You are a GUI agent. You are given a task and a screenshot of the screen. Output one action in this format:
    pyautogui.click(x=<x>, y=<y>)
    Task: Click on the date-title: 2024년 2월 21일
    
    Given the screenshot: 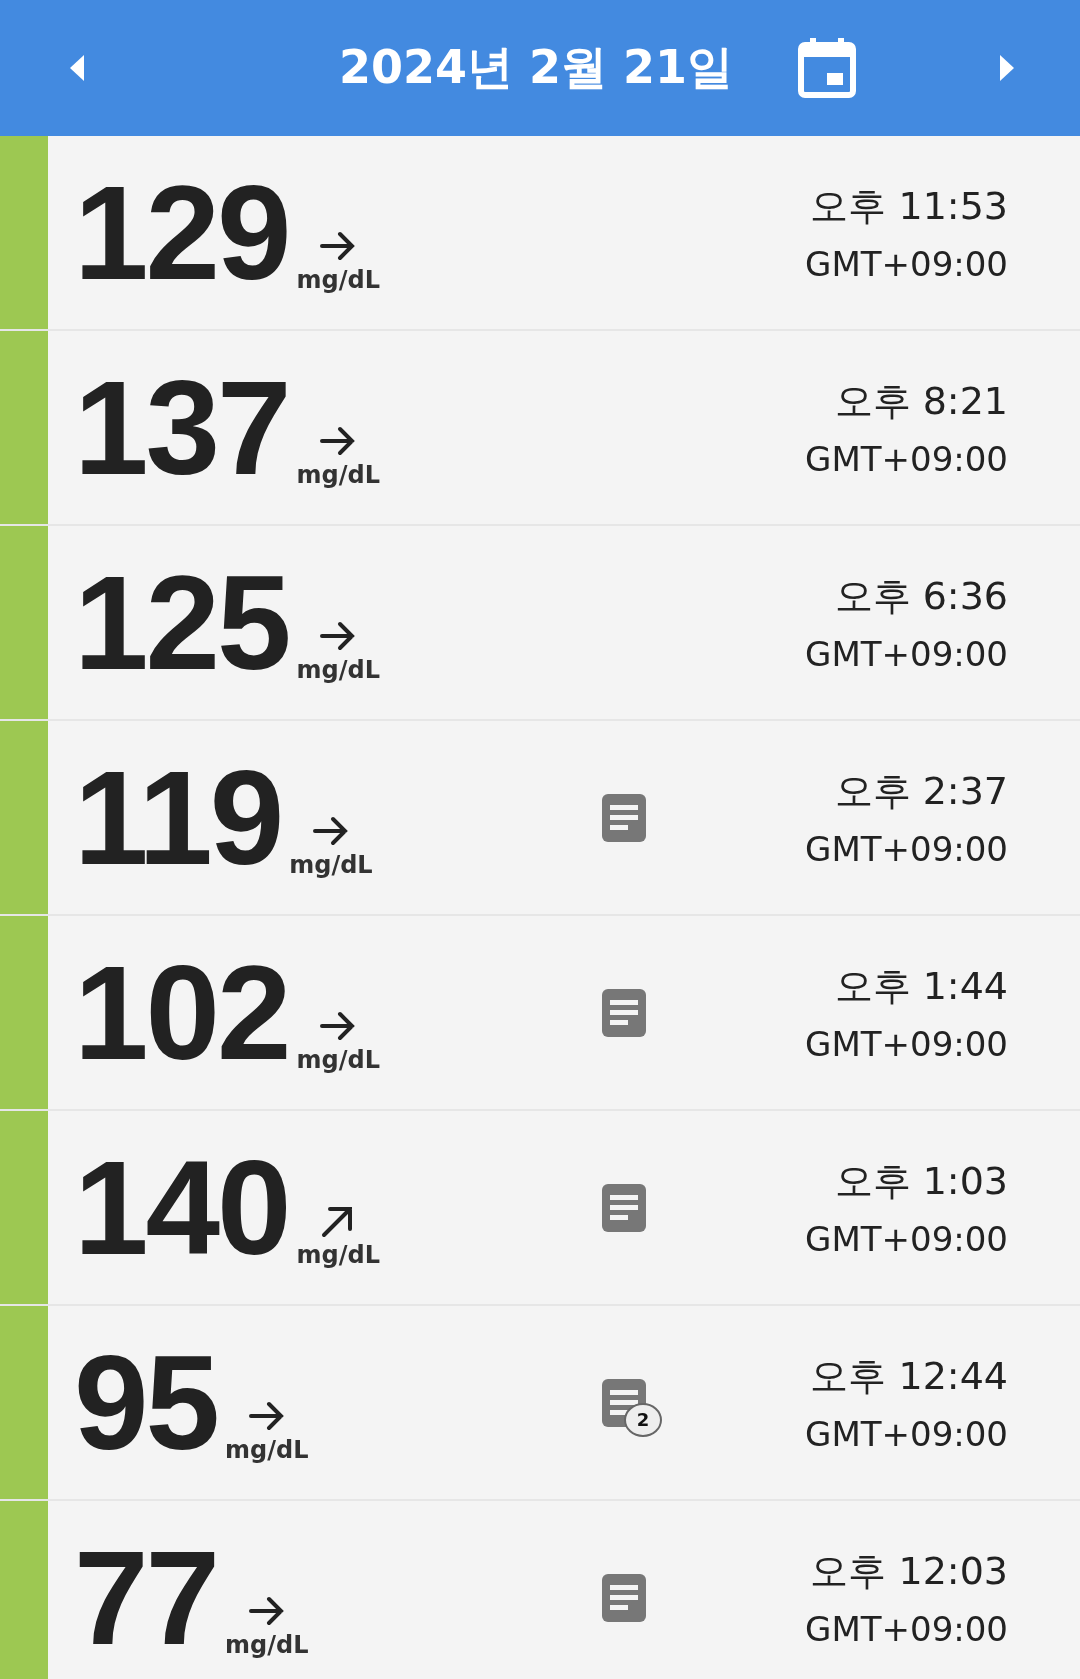 What is the action you would take?
    pyautogui.click(x=536, y=67)
    